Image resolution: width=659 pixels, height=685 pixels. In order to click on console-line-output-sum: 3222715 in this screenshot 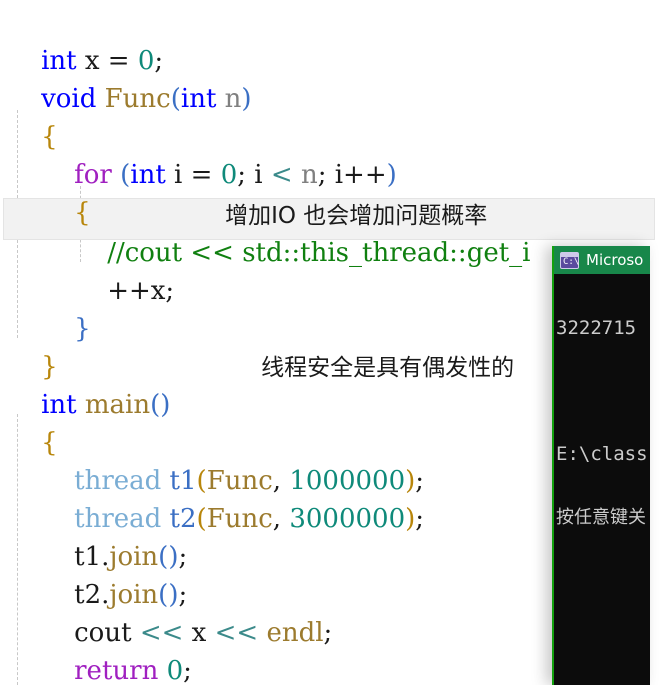, I will do `click(596, 328)`.